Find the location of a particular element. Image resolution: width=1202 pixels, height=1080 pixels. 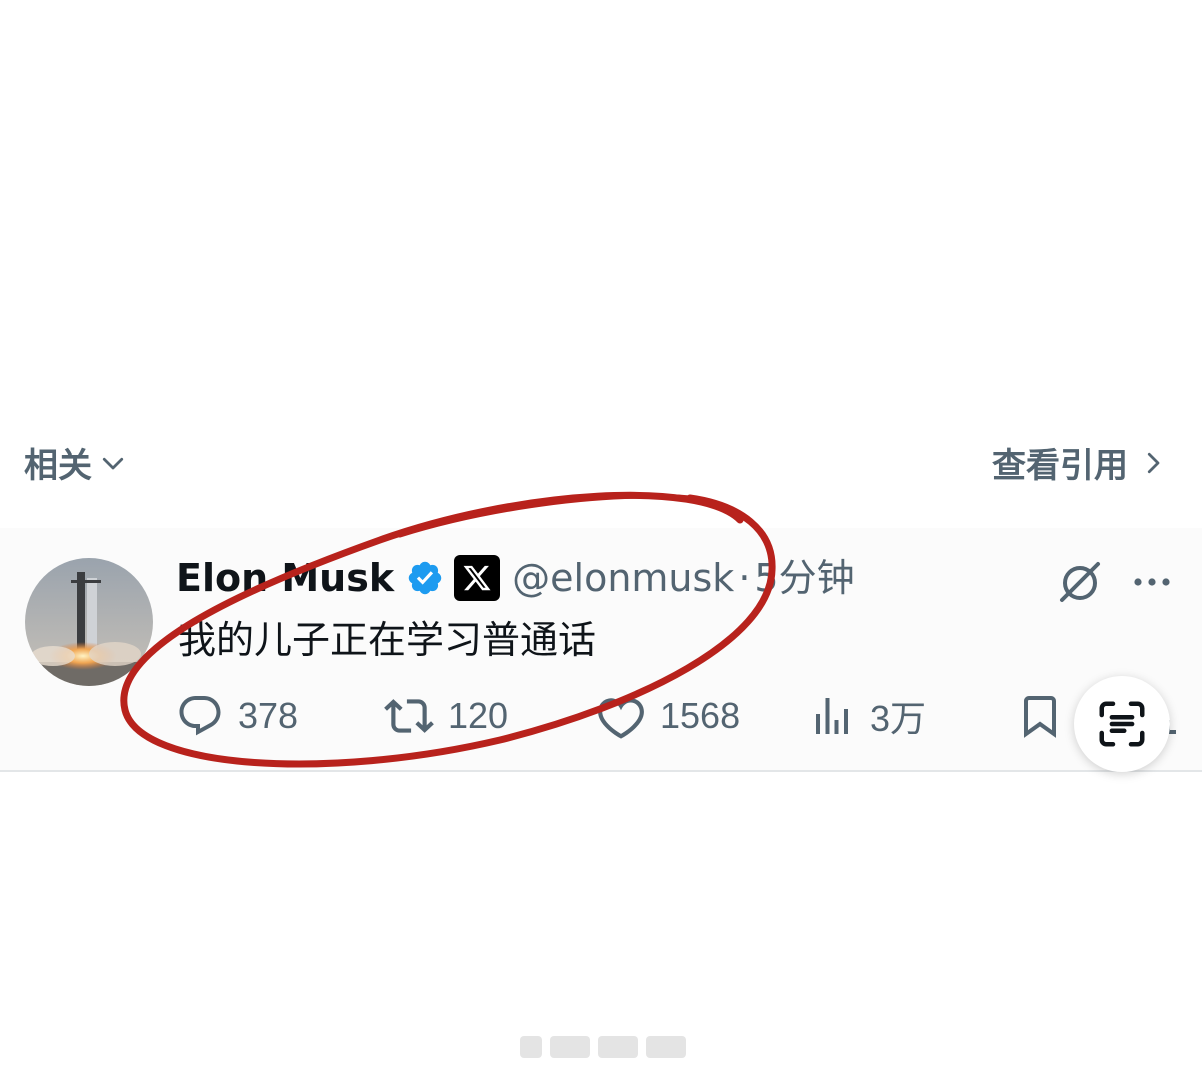

scan-text-button is located at coordinates (1122, 724).